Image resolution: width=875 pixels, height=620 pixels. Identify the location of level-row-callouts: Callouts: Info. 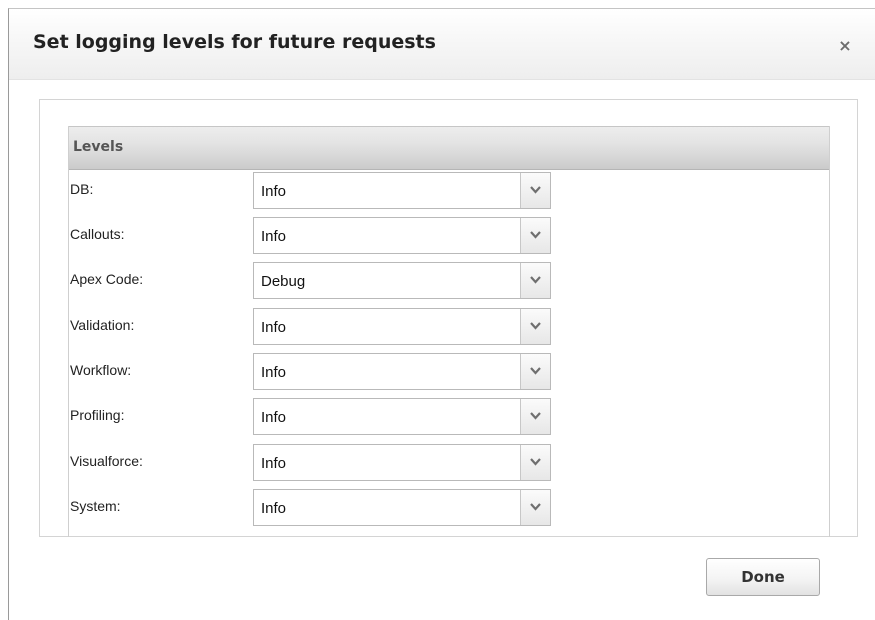
(449, 236).